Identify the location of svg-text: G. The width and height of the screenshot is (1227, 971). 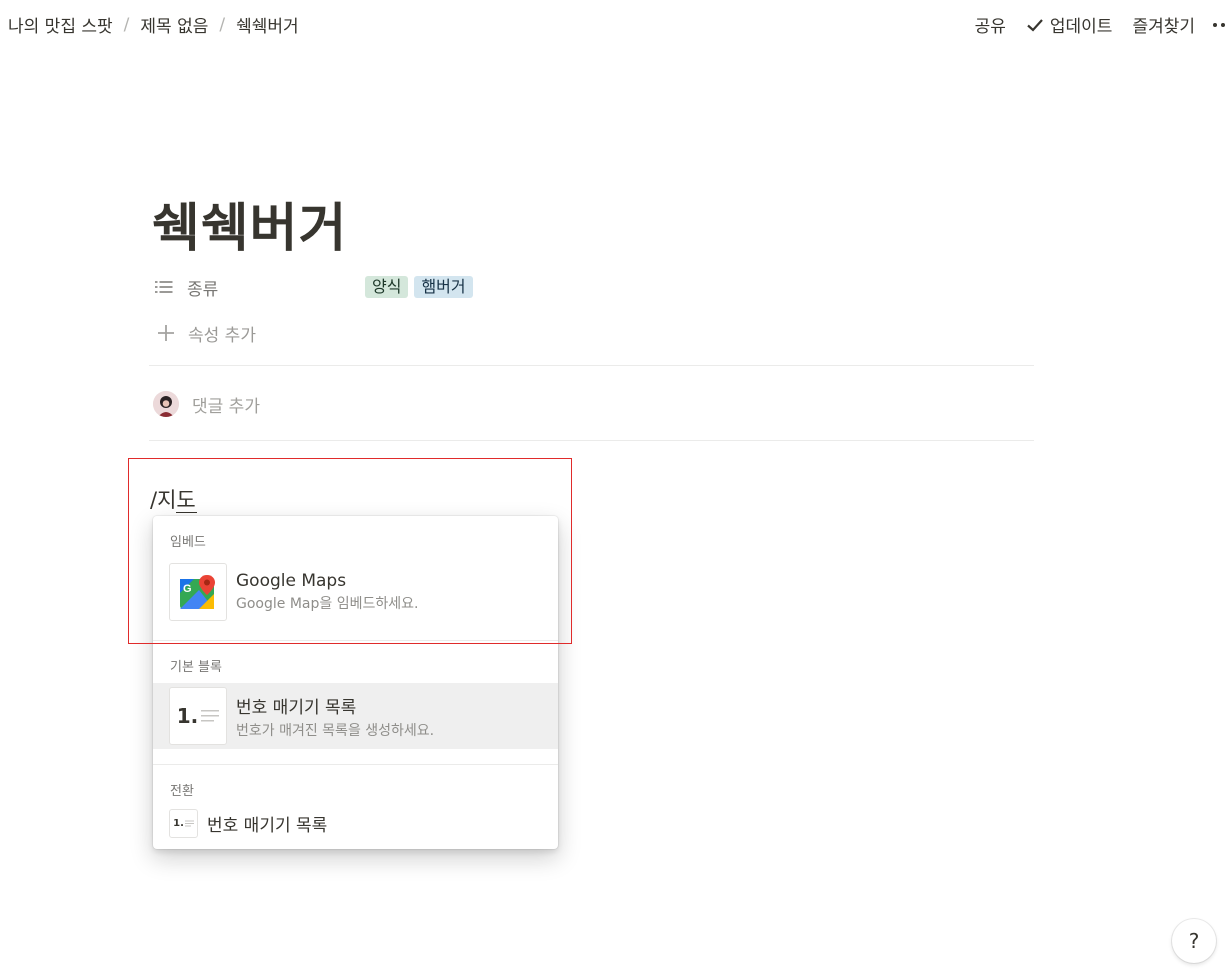
(187, 589).